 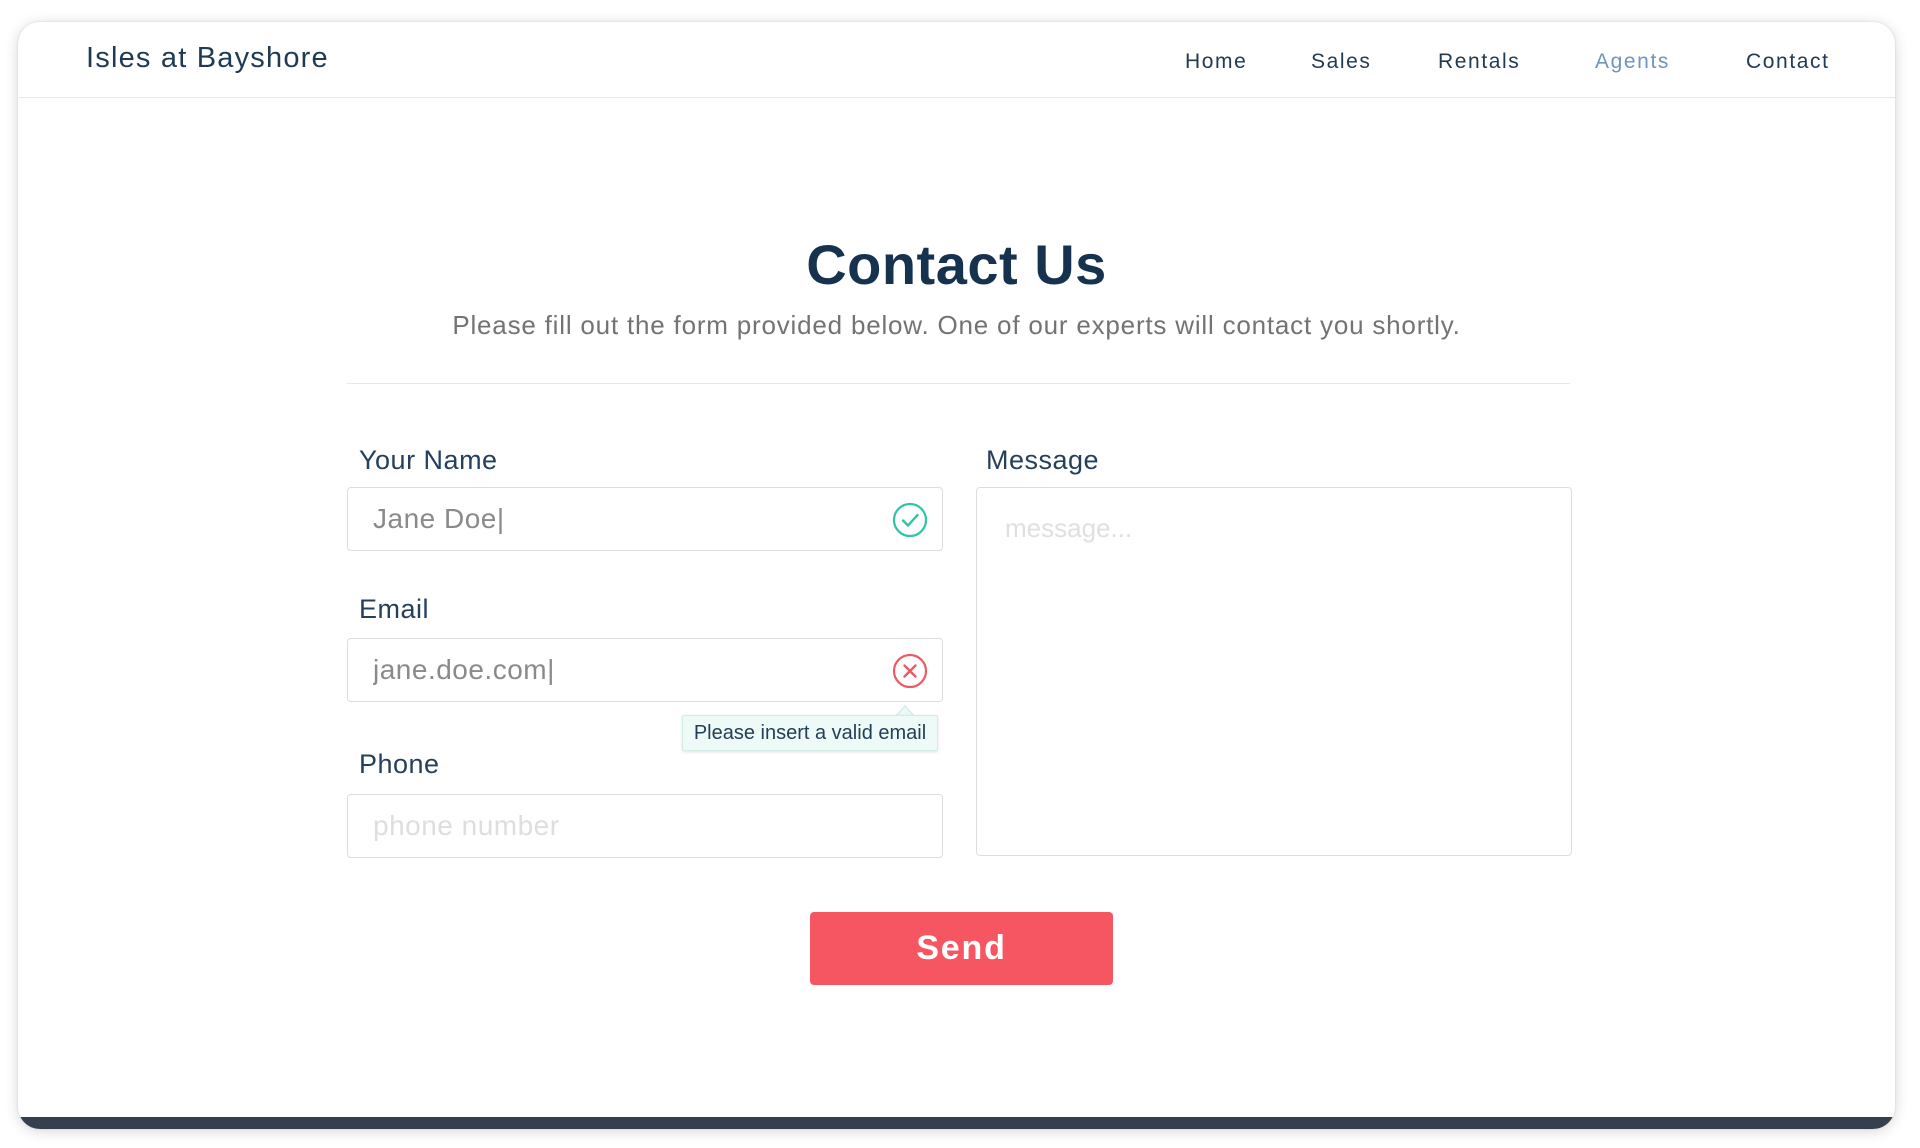 I want to click on nav-rentals: Rentals, so click(x=1479, y=62).